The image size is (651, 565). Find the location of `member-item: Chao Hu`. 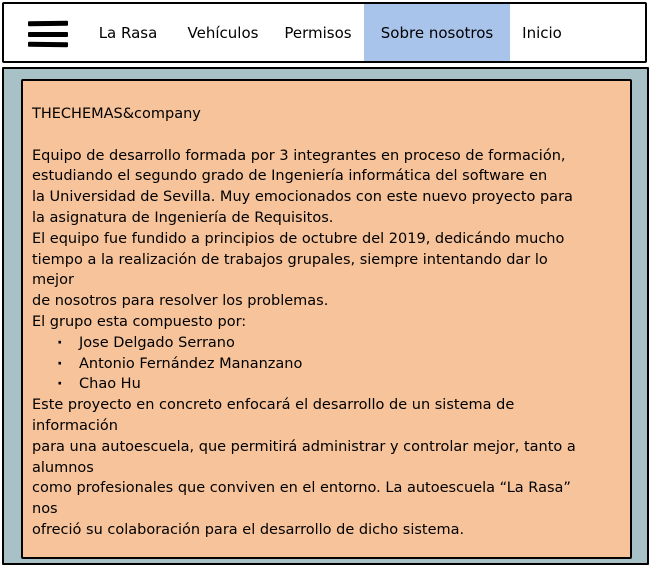

member-item: Chao Hu is located at coordinates (329, 384).